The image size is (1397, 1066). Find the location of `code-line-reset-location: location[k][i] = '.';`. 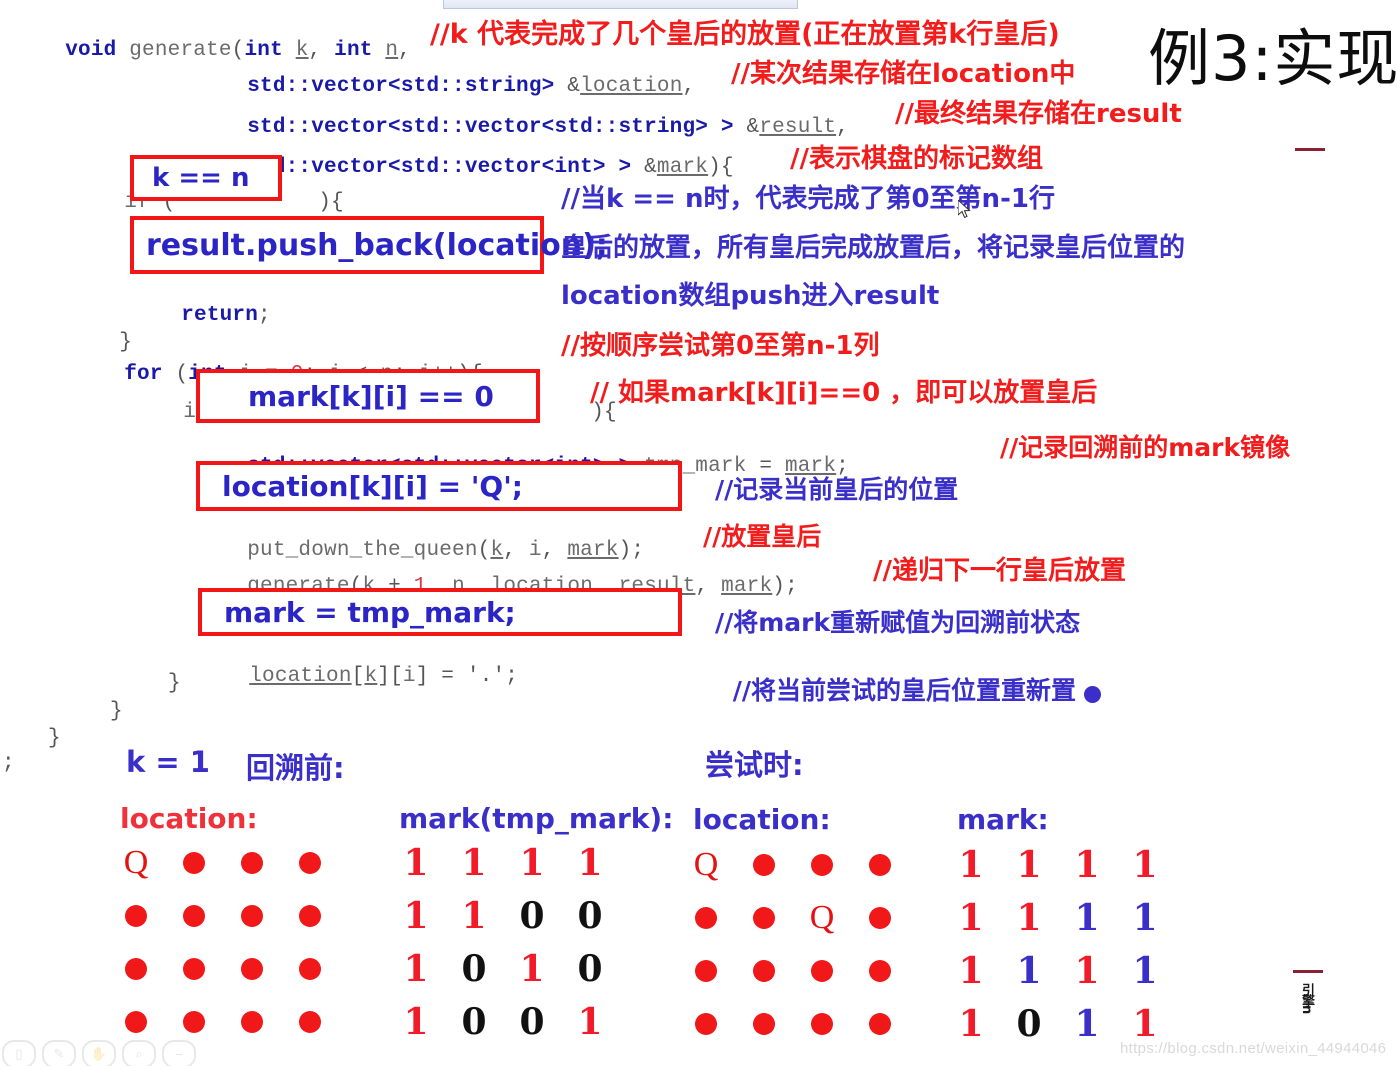

code-line-reset-location: location[k][i] = '.'; is located at coordinates (384, 676).